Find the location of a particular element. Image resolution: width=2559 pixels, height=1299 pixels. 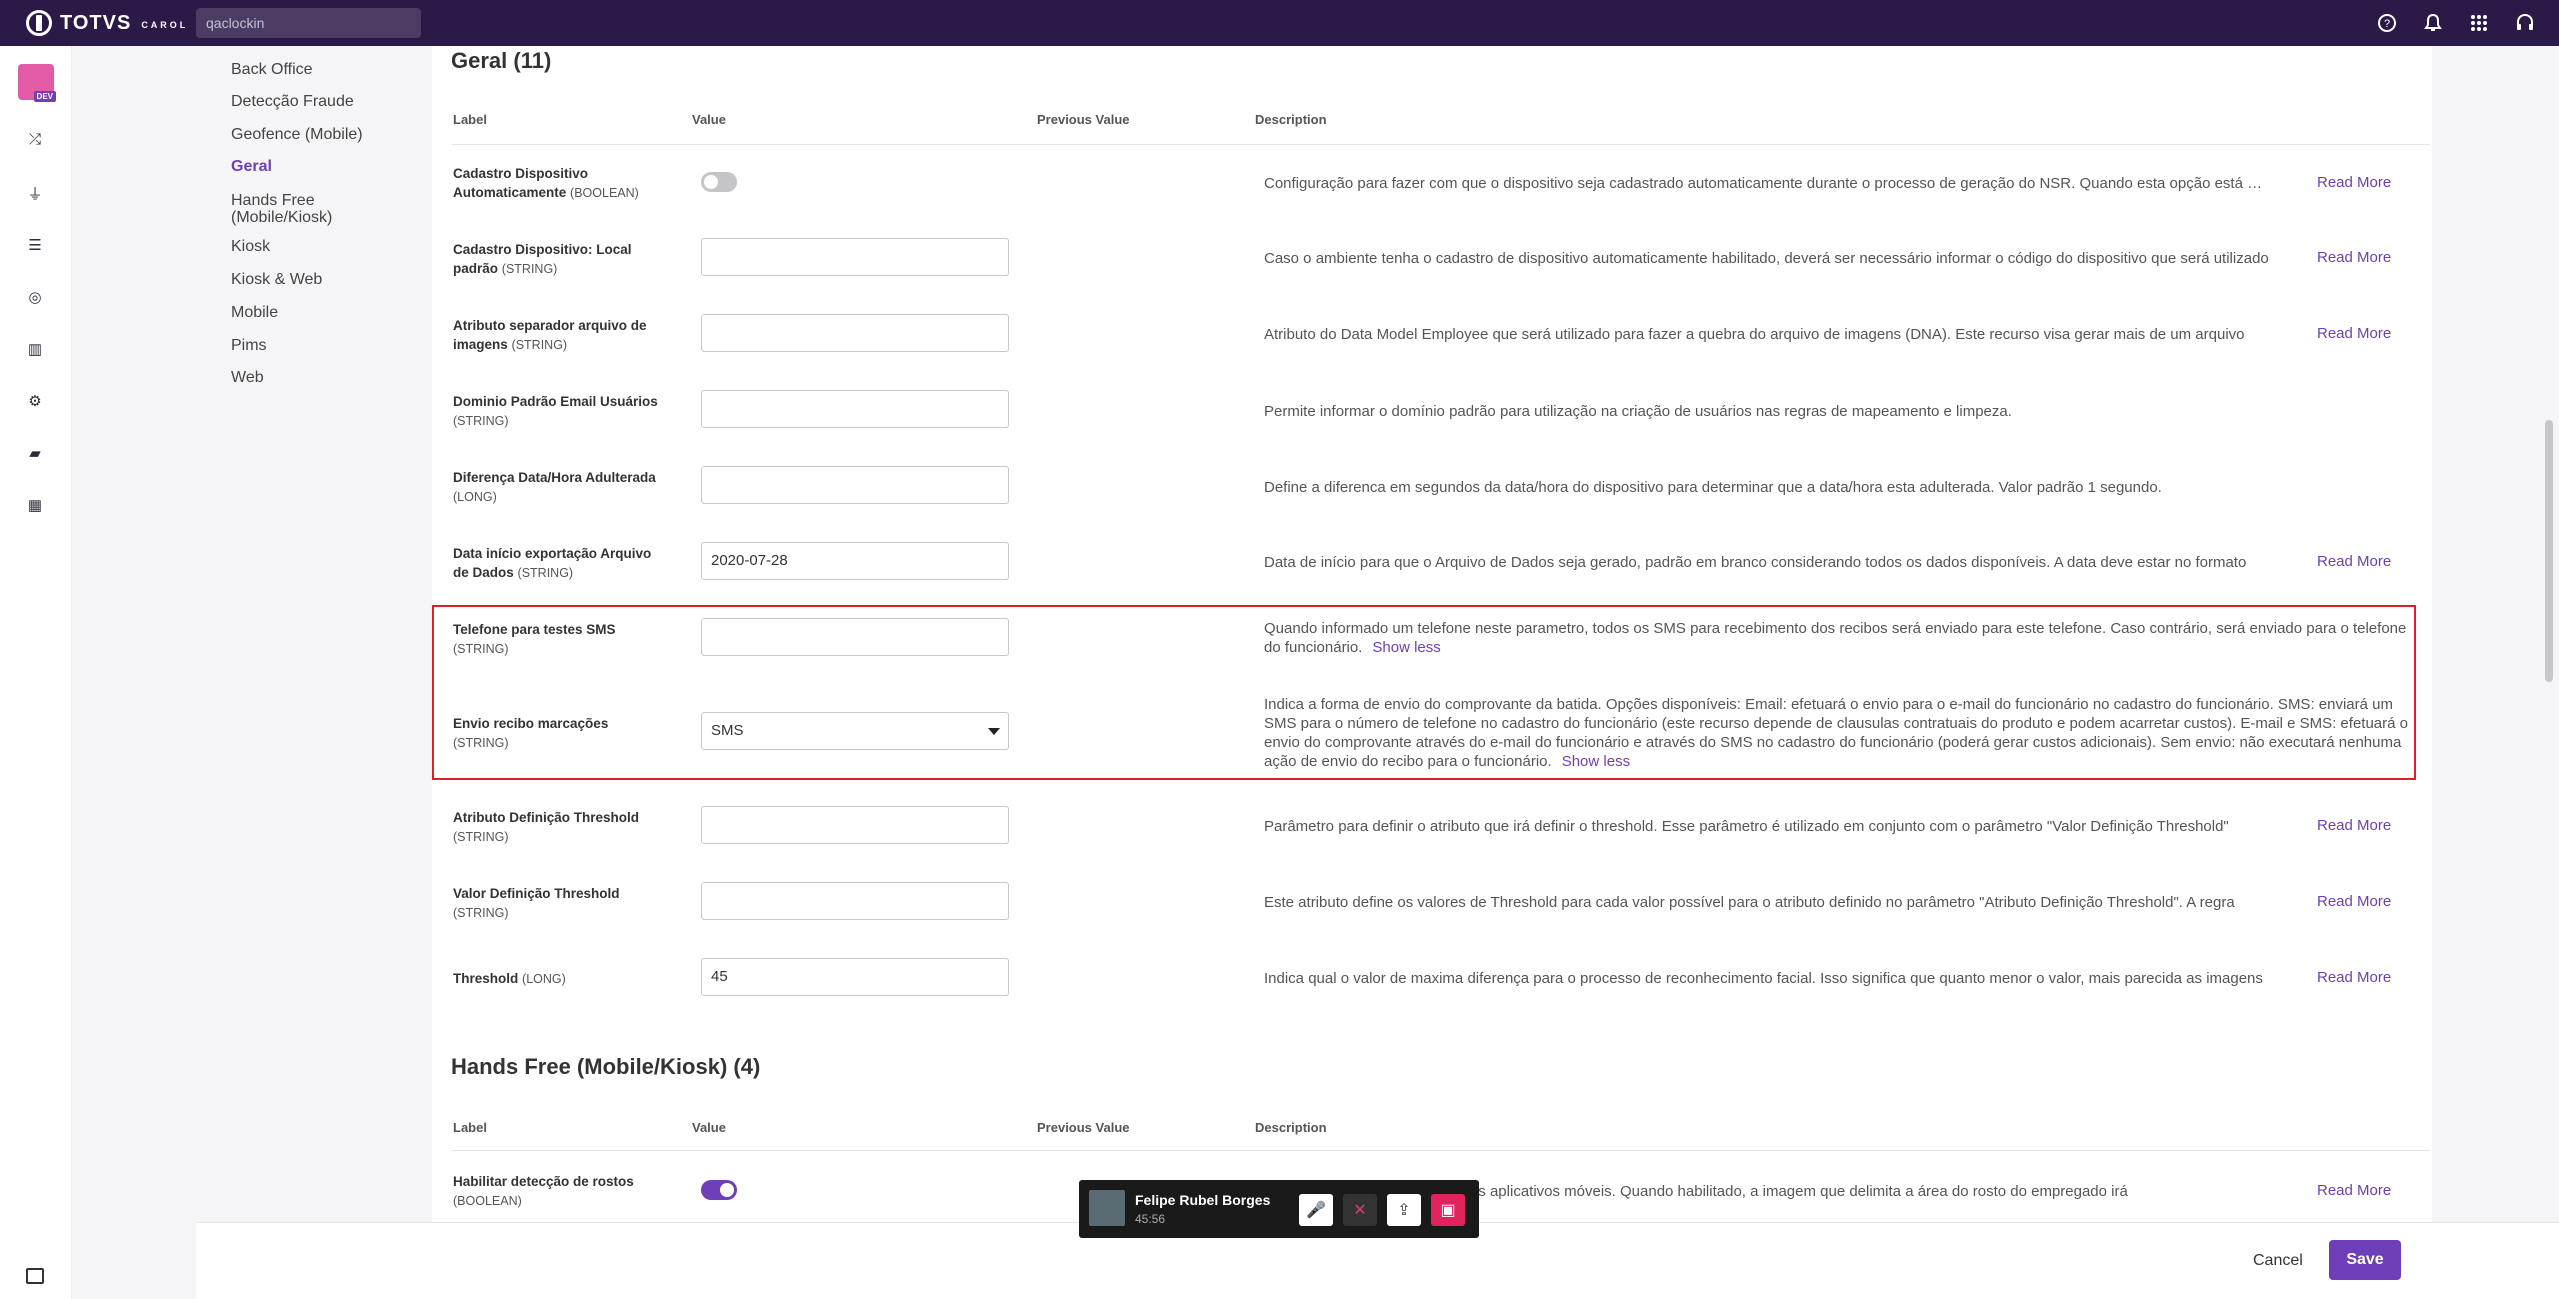

search-input: qaclockin is located at coordinates (308, 23).